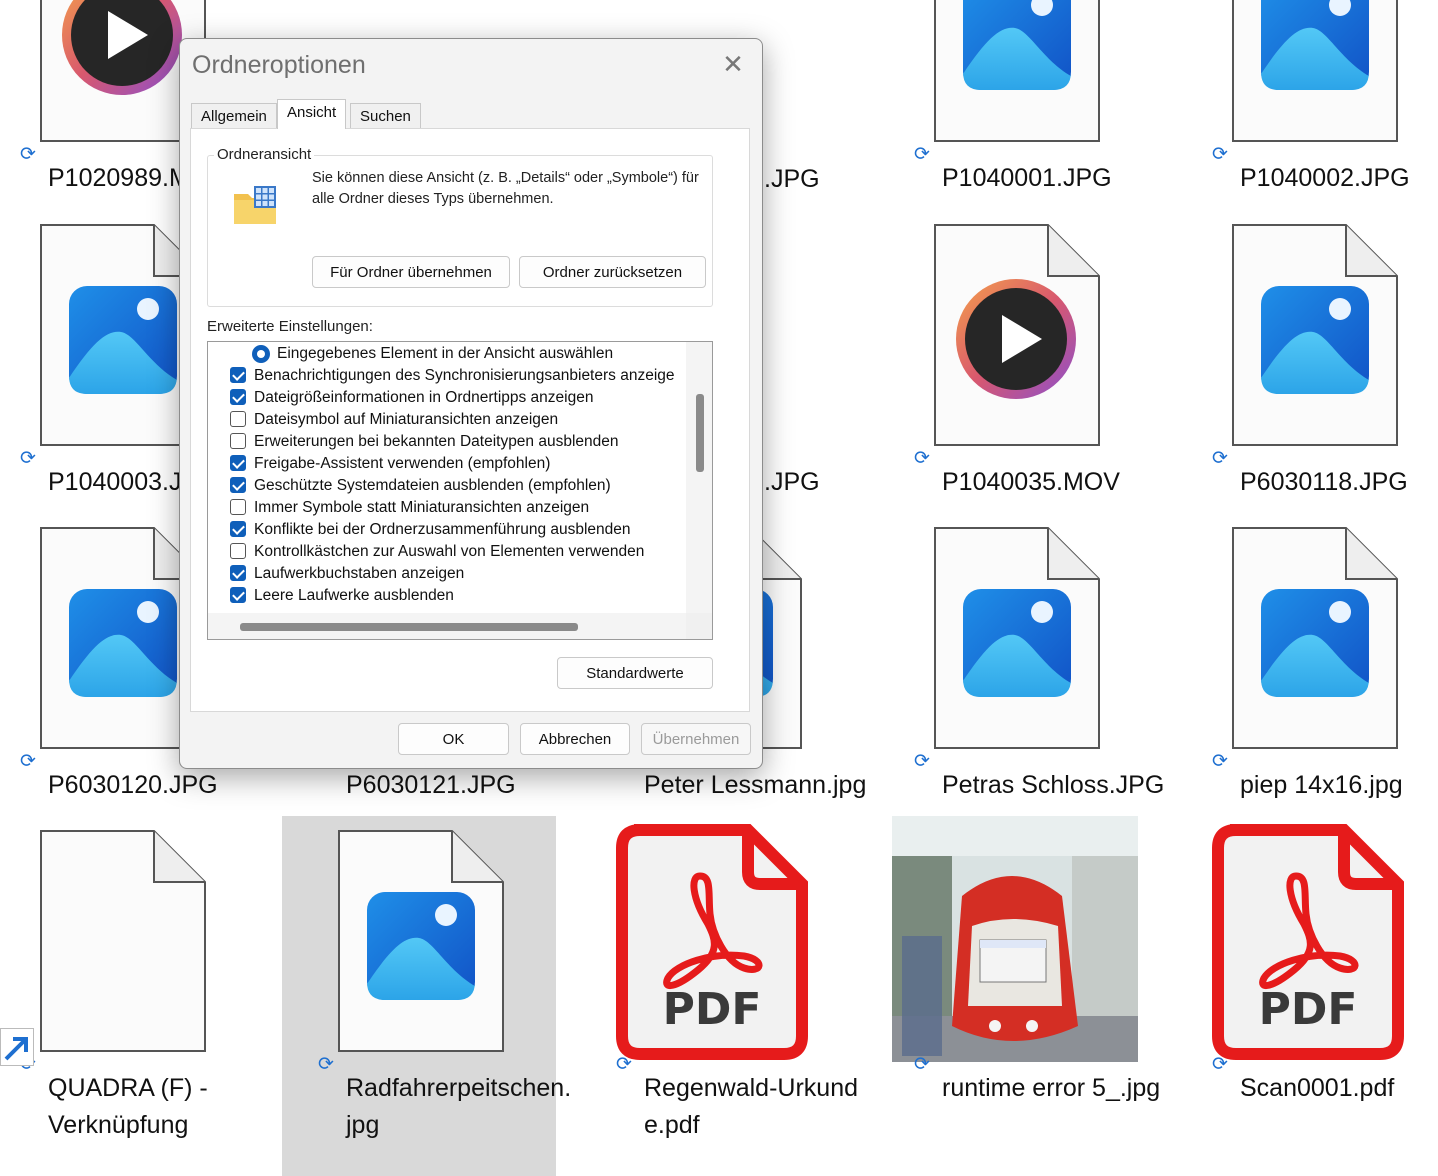 The image size is (1438, 1176). Describe the element at coordinates (1031, 482) in the screenshot. I see `file-name: P1040035.MOV` at that location.